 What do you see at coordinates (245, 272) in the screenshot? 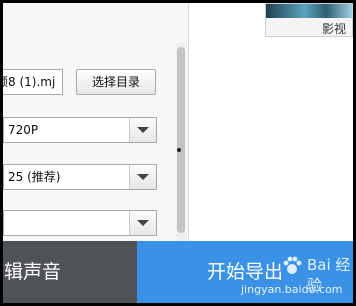
I see `start-export-button: 开始导出 Bai 经验 jingyan.baidu.com` at bounding box center [245, 272].